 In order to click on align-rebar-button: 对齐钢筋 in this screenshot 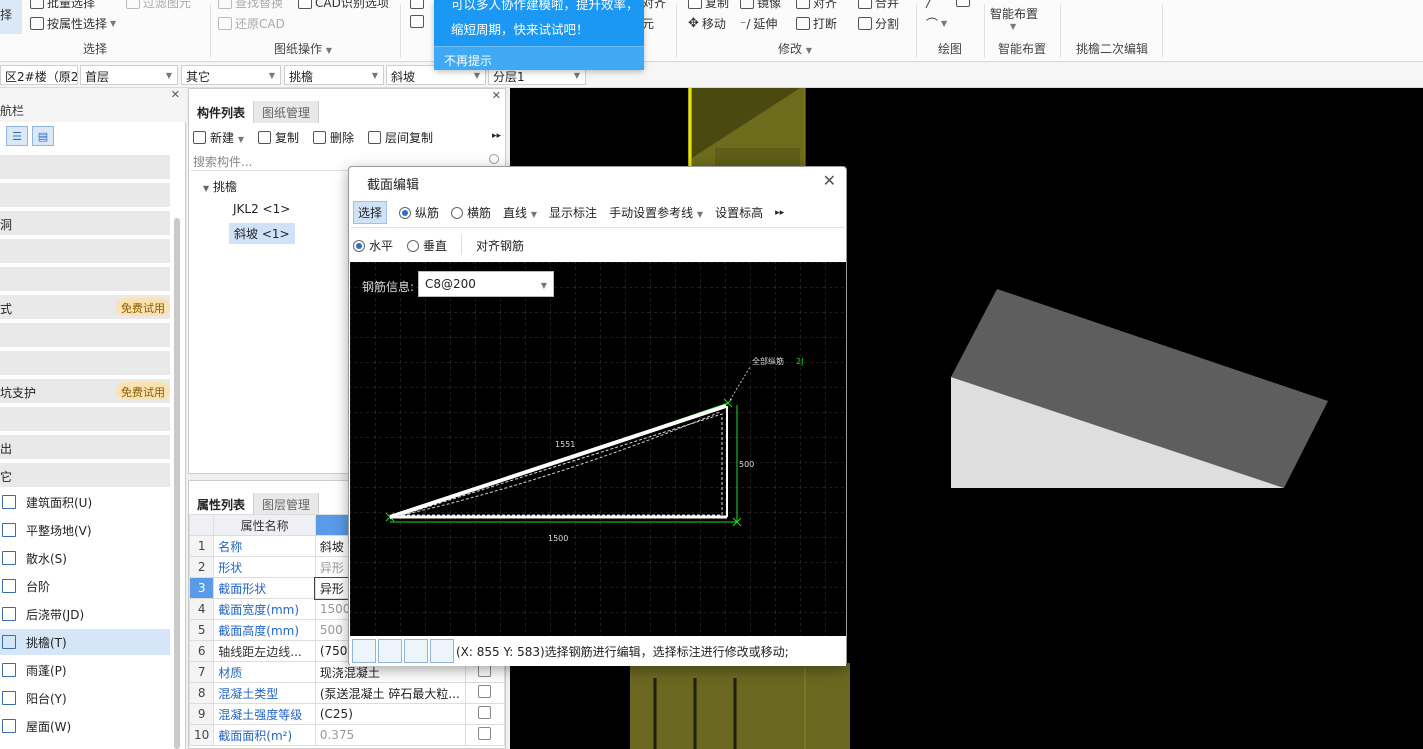, I will do `click(500, 245)`.